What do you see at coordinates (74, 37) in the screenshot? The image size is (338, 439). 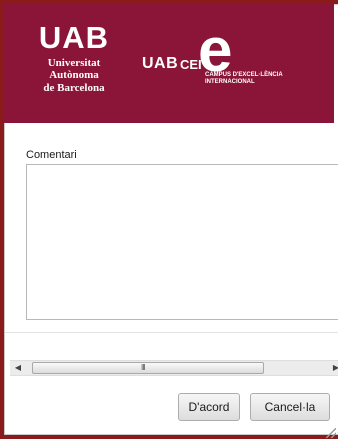 I see `uab-logo-mark: UAB` at bounding box center [74, 37].